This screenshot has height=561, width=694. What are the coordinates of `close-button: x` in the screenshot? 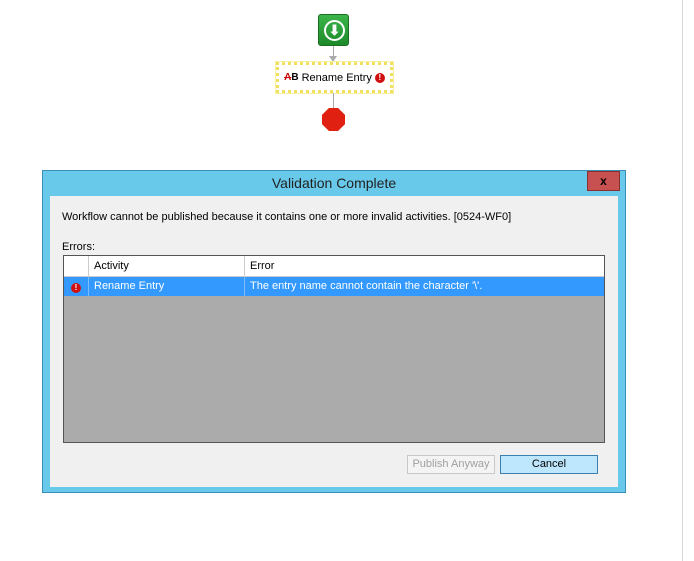 It's located at (603, 181).